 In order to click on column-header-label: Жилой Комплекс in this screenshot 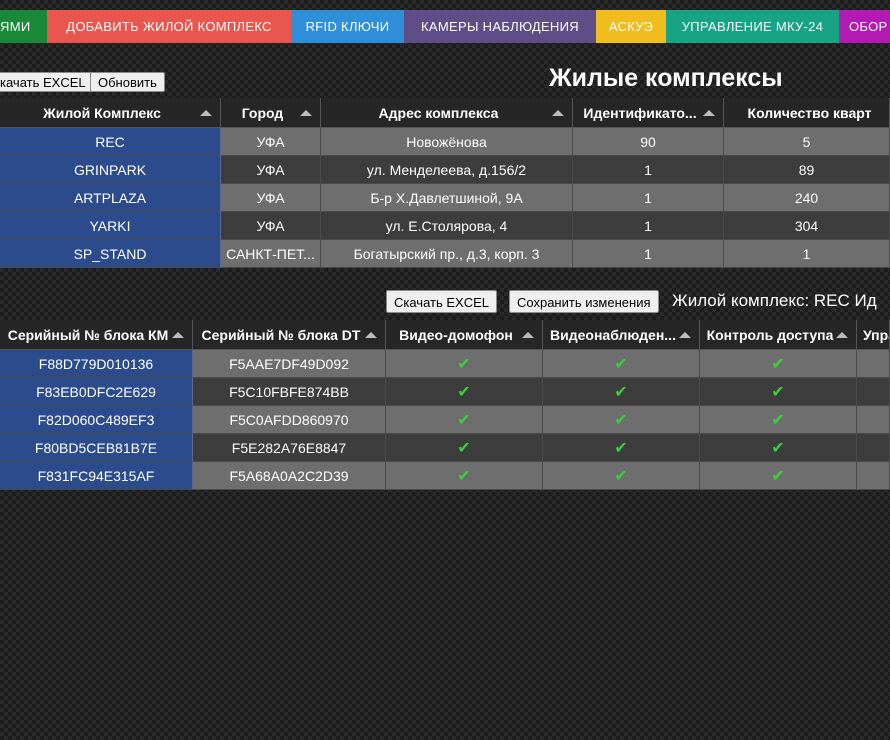, I will do `click(102, 113)`.